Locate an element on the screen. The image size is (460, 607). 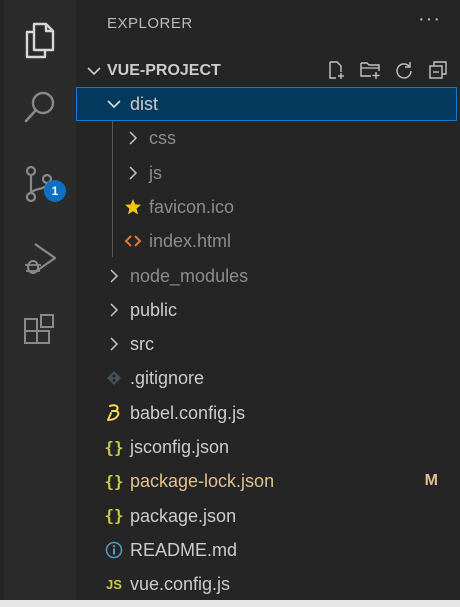
file-item: {} package.json is located at coordinates (266, 516).